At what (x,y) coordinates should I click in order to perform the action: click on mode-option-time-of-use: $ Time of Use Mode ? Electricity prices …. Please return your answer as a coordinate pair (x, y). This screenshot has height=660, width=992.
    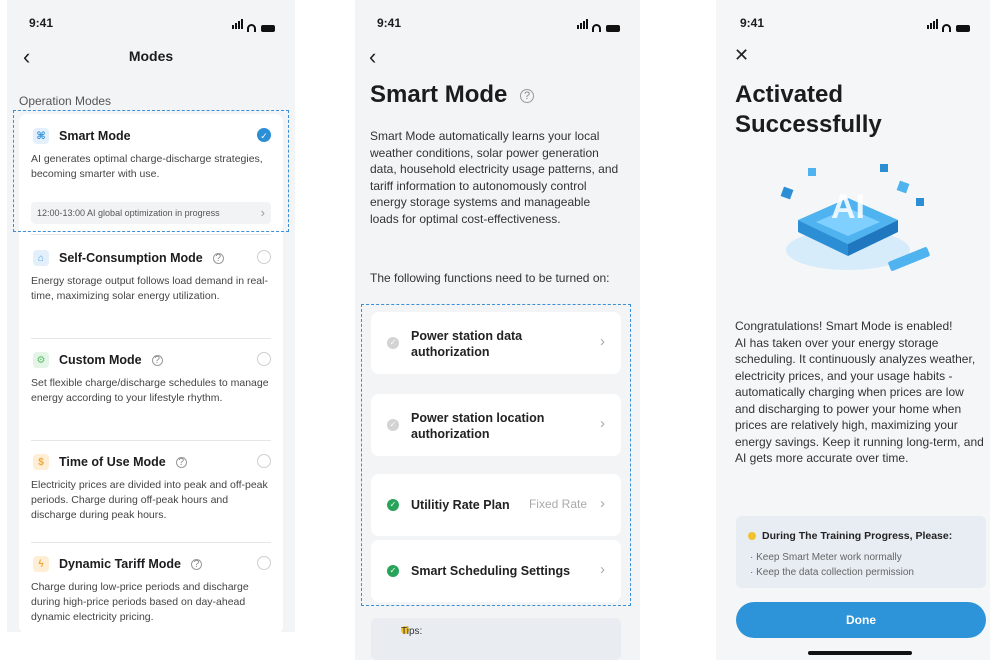
    Looking at the image, I should click on (151, 490).